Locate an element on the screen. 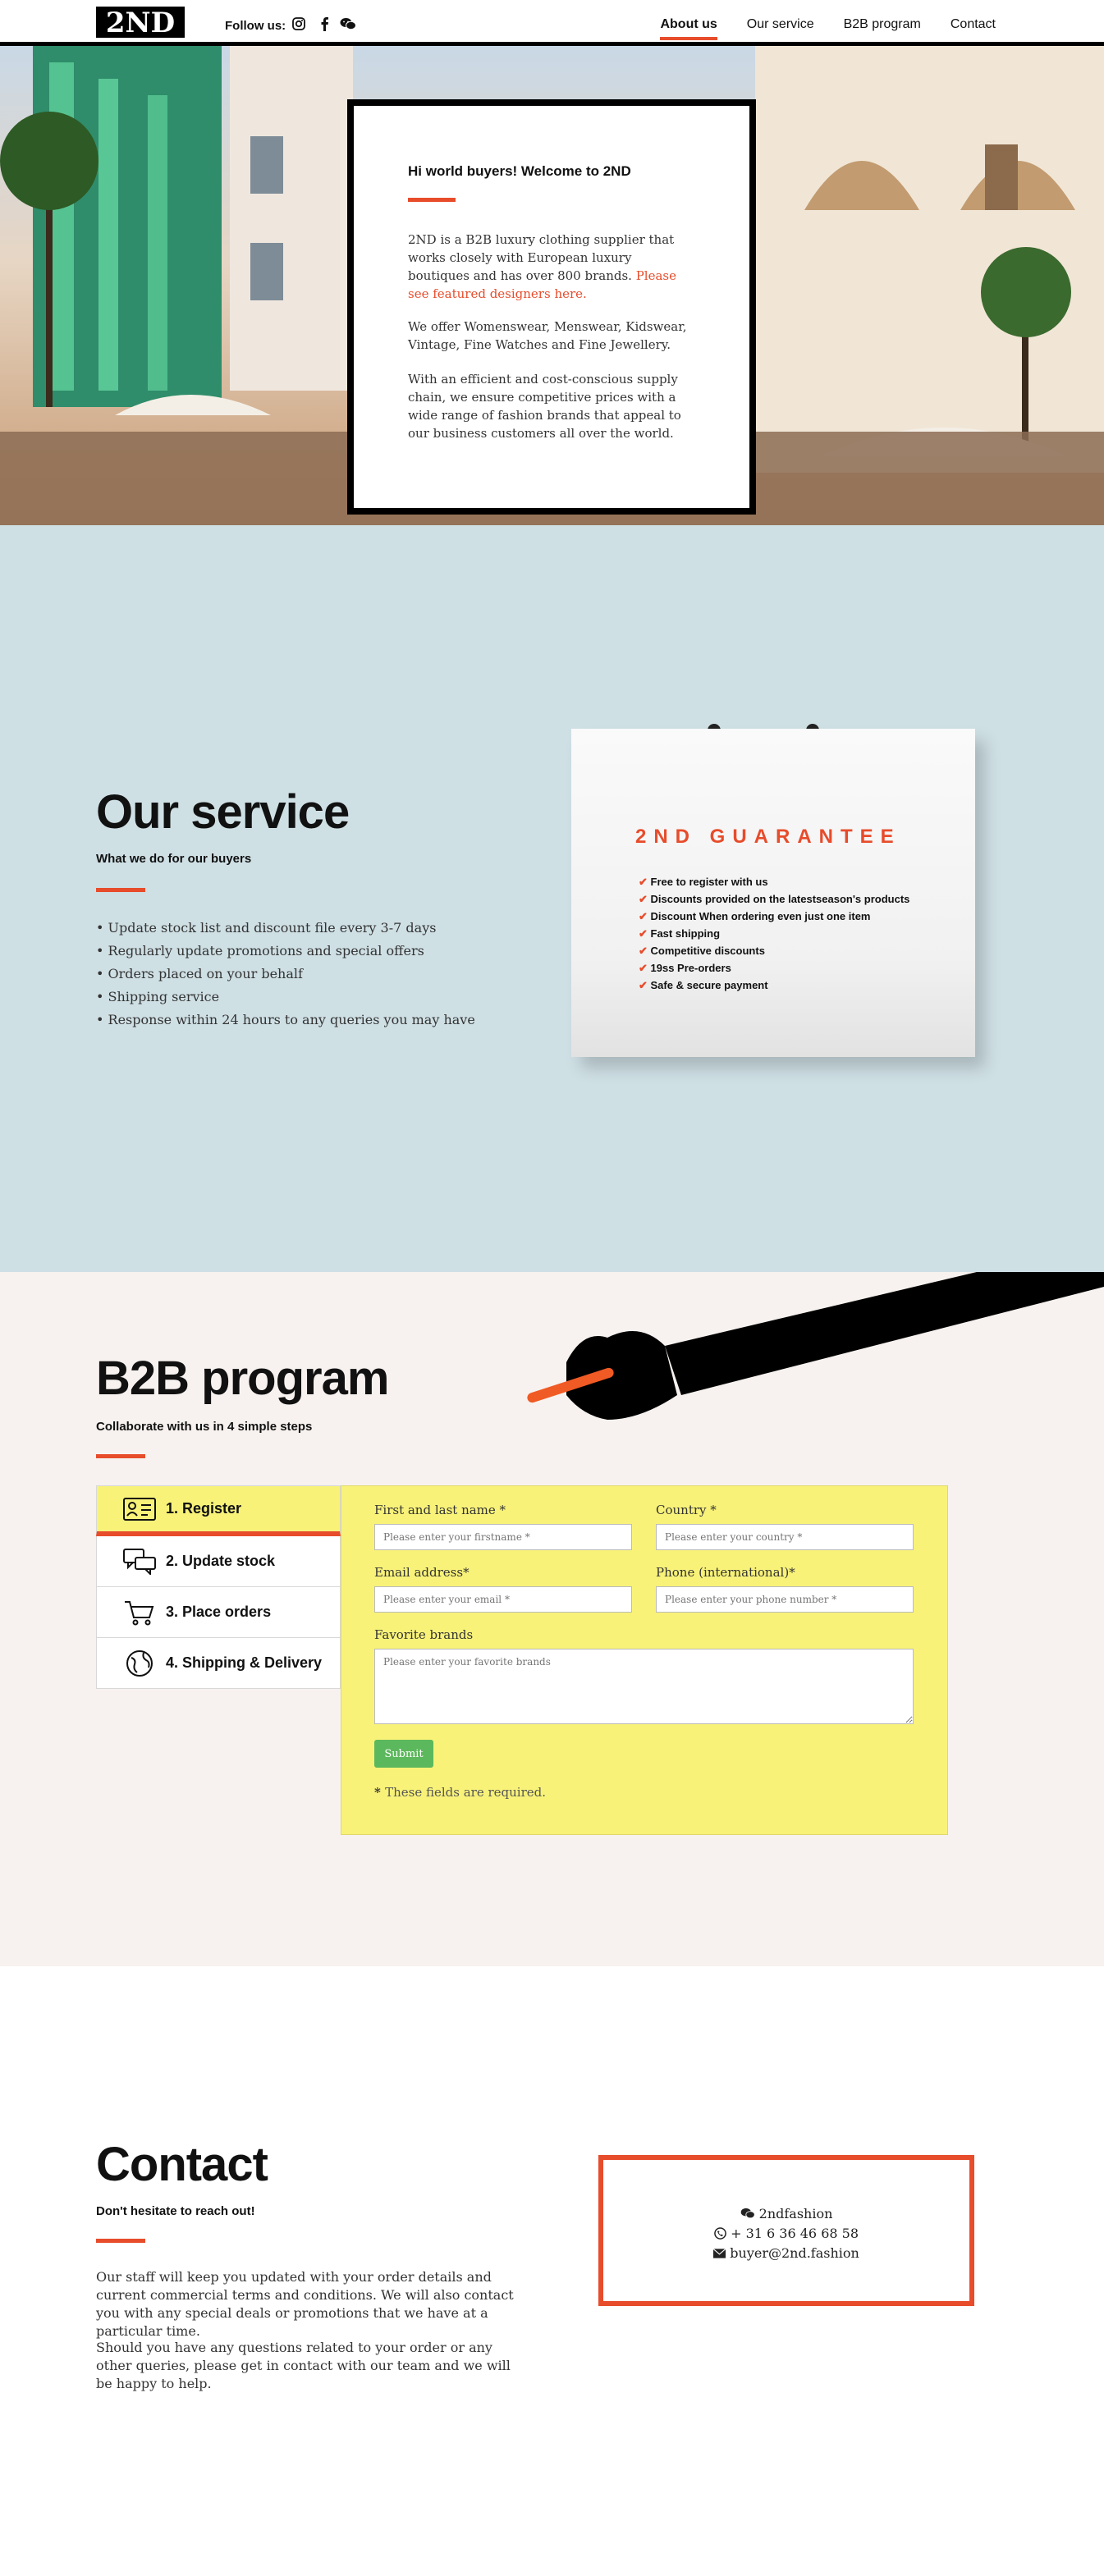  guarantee-title: 2ND GUARANTEE is located at coordinates (768, 837).